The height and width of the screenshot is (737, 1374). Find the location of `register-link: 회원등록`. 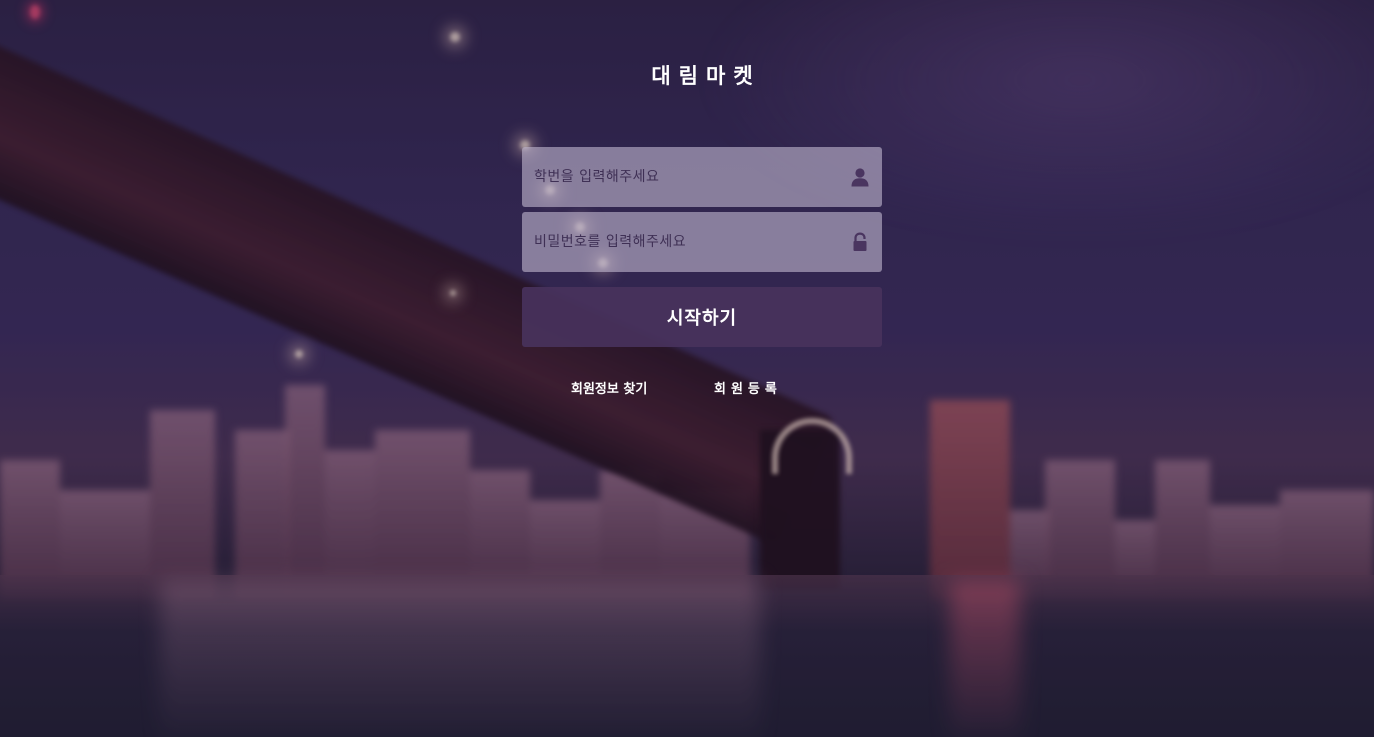

register-link: 회원등록 is located at coordinates (748, 387).